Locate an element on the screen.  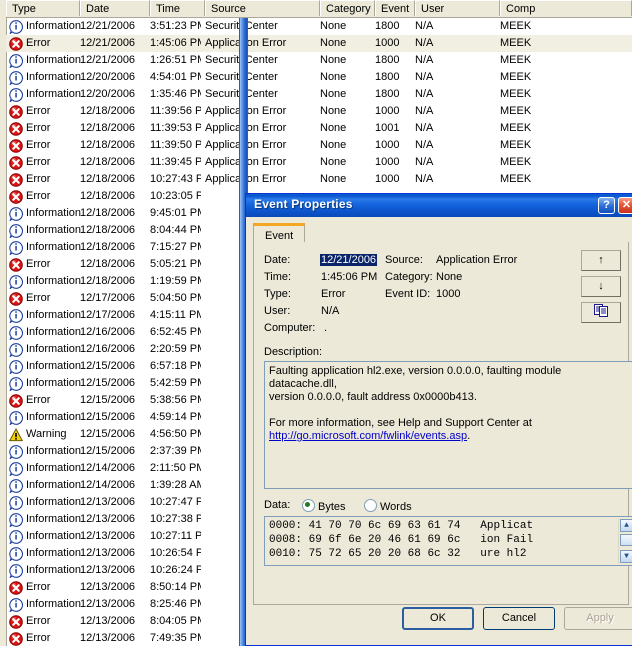
list-column-headers: Type Date Time Source Category Event User Comp is located at coordinates (319, 9).